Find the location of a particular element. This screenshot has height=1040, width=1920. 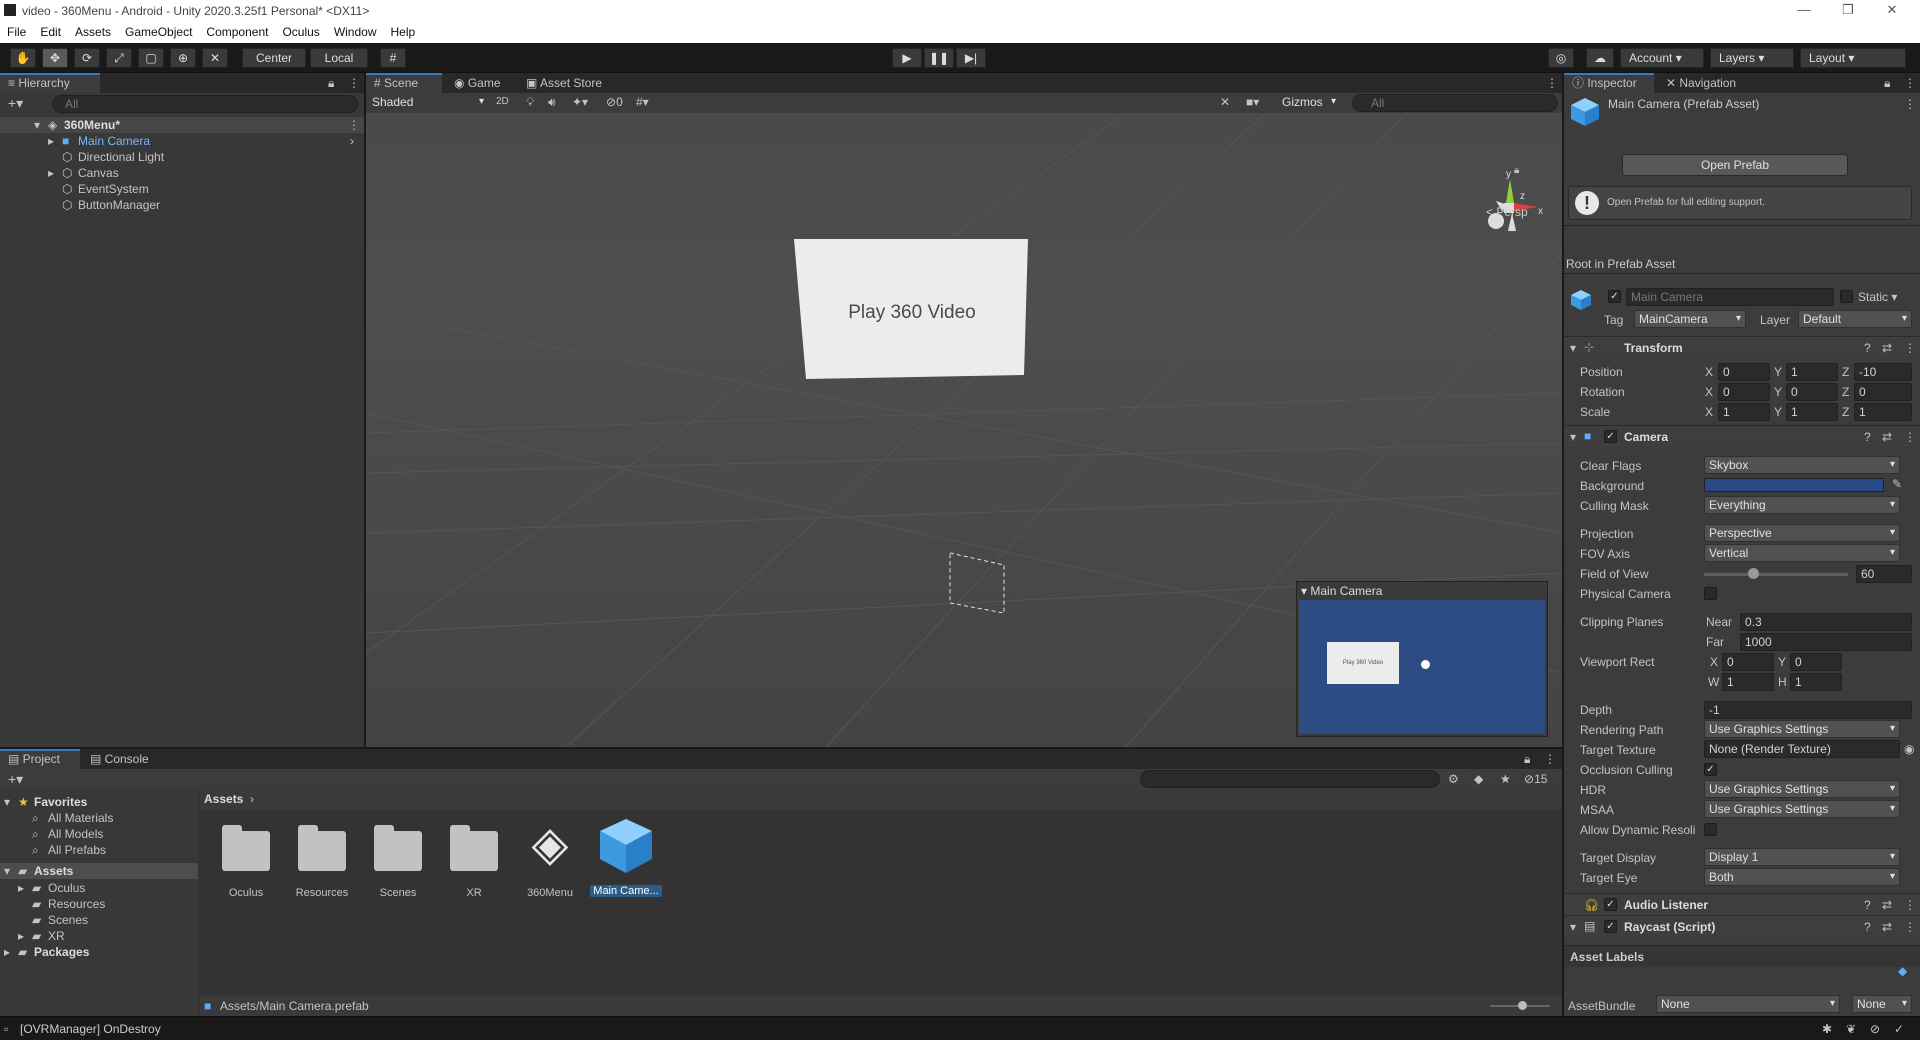

tab-scene: # Scene is located at coordinates (404, 83).